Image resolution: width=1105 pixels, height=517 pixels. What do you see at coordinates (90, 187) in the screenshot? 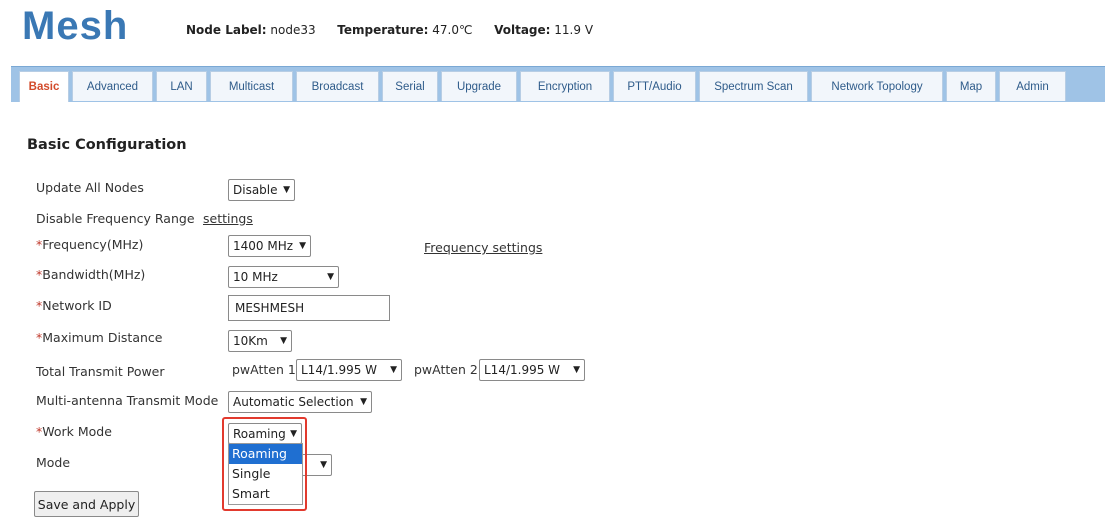
I see `update-all-nodes-label: Update All Nodes` at bounding box center [90, 187].